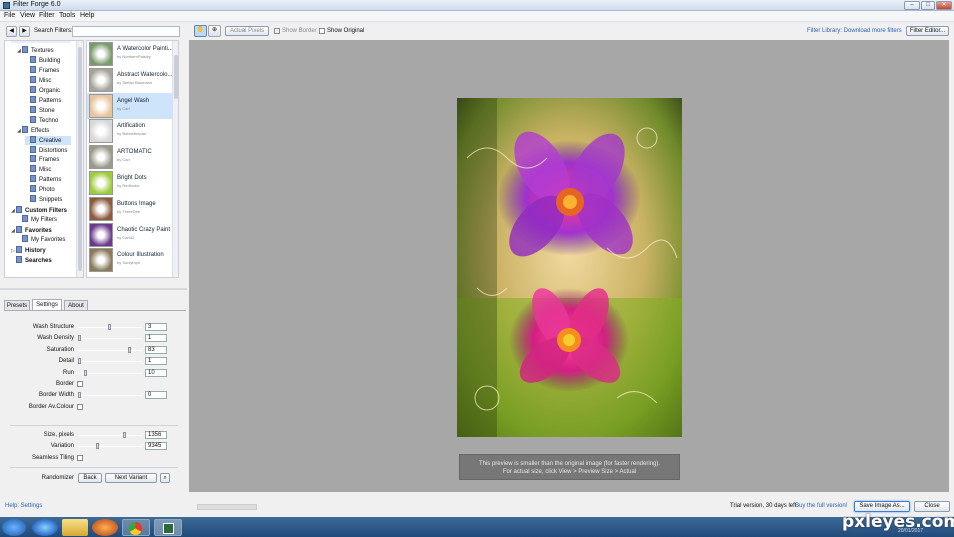 The image size is (954, 537). Describe the element at coordinates (277, 31) in the screenshot. I see `show-border-checkbox` at that location.